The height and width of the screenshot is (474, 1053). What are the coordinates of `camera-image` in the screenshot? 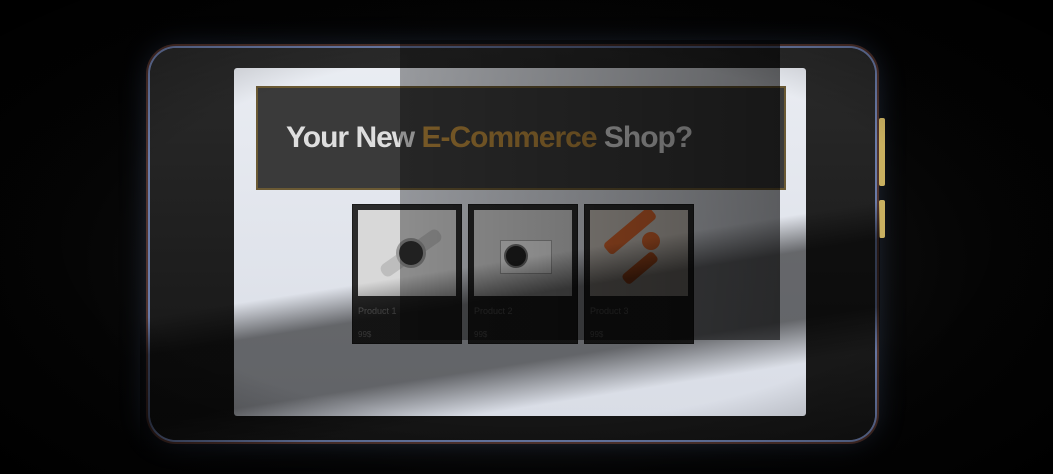 It's located at (523, 253).